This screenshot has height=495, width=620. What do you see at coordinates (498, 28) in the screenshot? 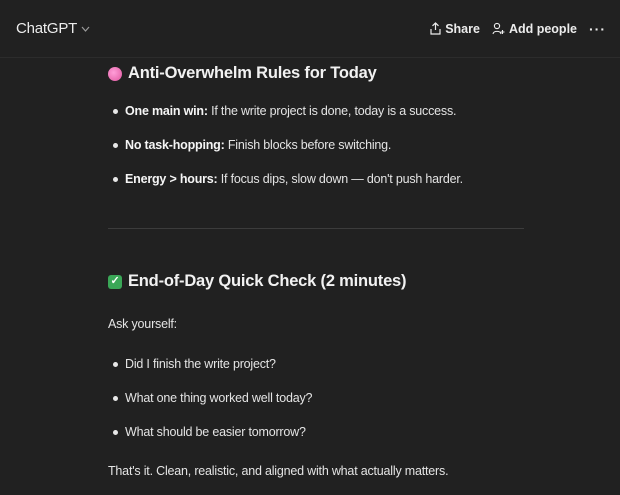
I see `add-person-icon` at bounding box center [498, 28].